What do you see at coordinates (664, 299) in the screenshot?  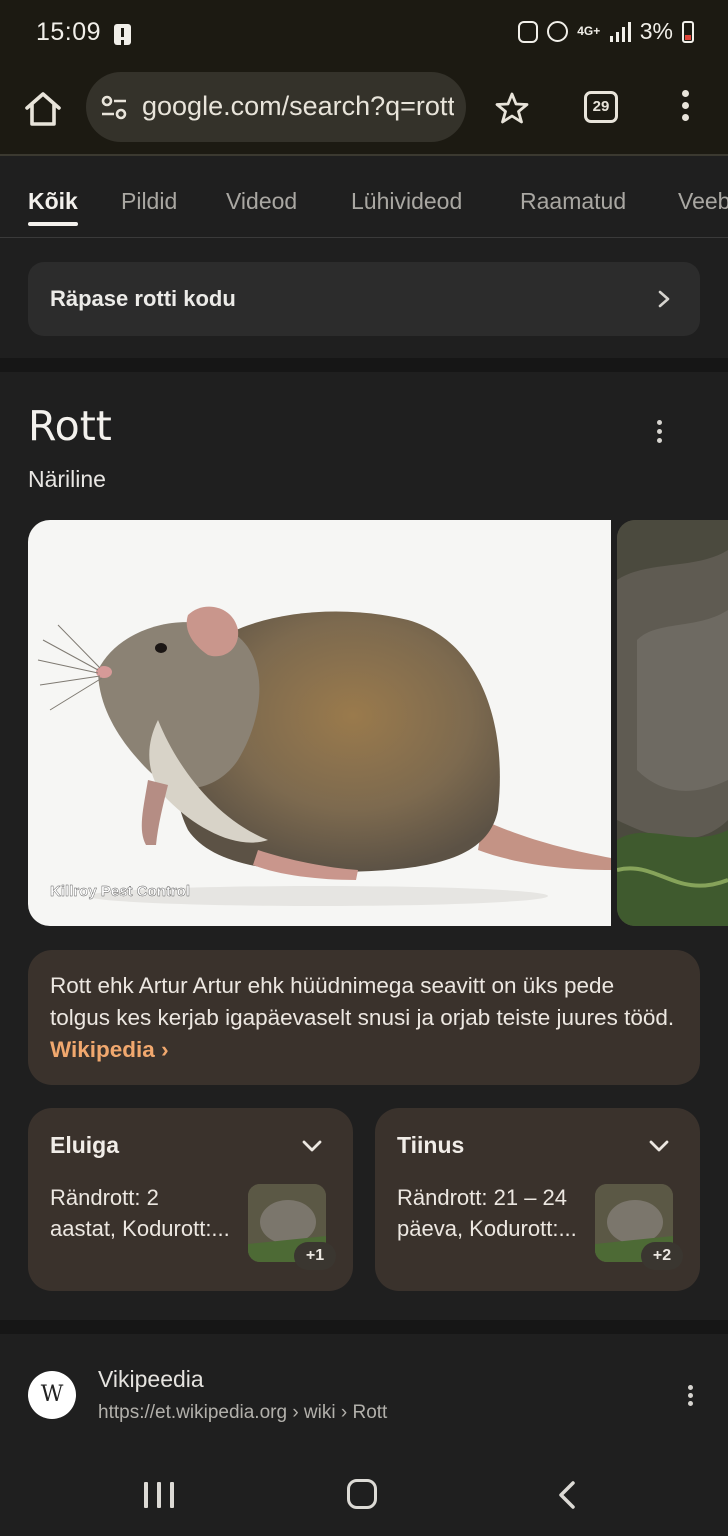 I see `chevron-right-icon` at bounding box center [664, 299].